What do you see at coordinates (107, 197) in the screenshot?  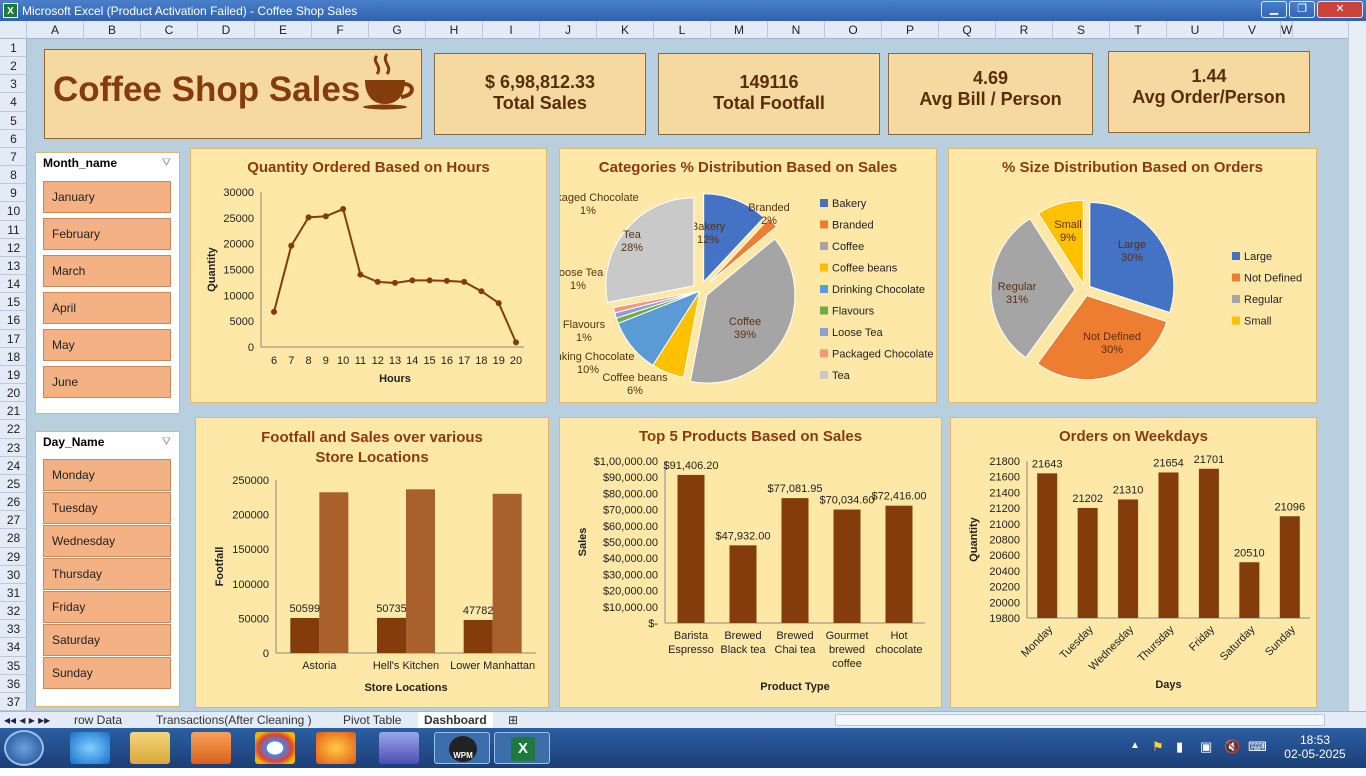 I see `slicer-item-january: January` at bounding box center [107, 197].